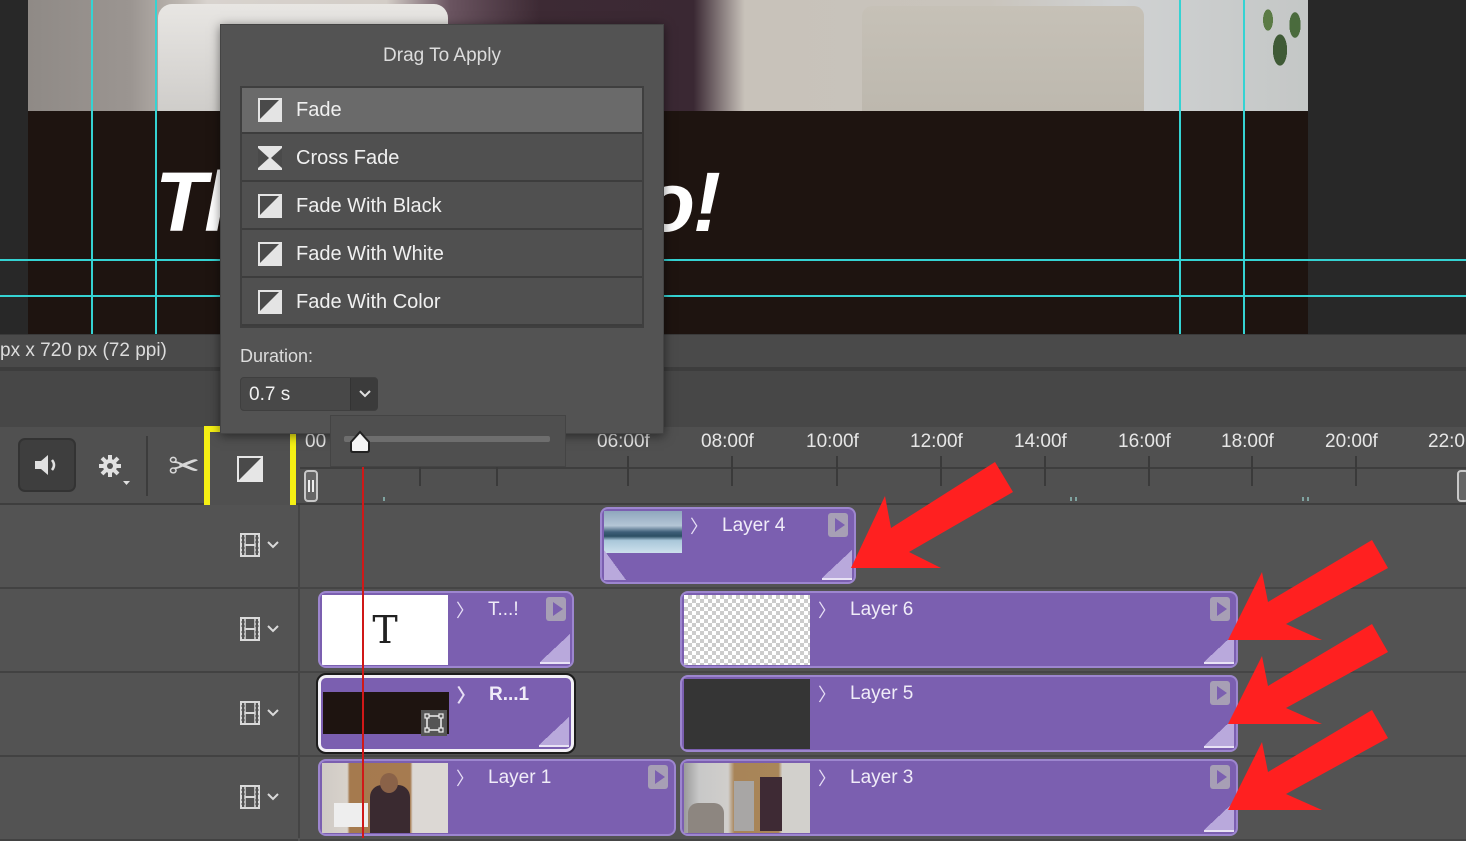 The height and width of the screenshot is (841, 1466). I want to click on clip-layer-4: 〉 Layer 4, so click(728, 545).